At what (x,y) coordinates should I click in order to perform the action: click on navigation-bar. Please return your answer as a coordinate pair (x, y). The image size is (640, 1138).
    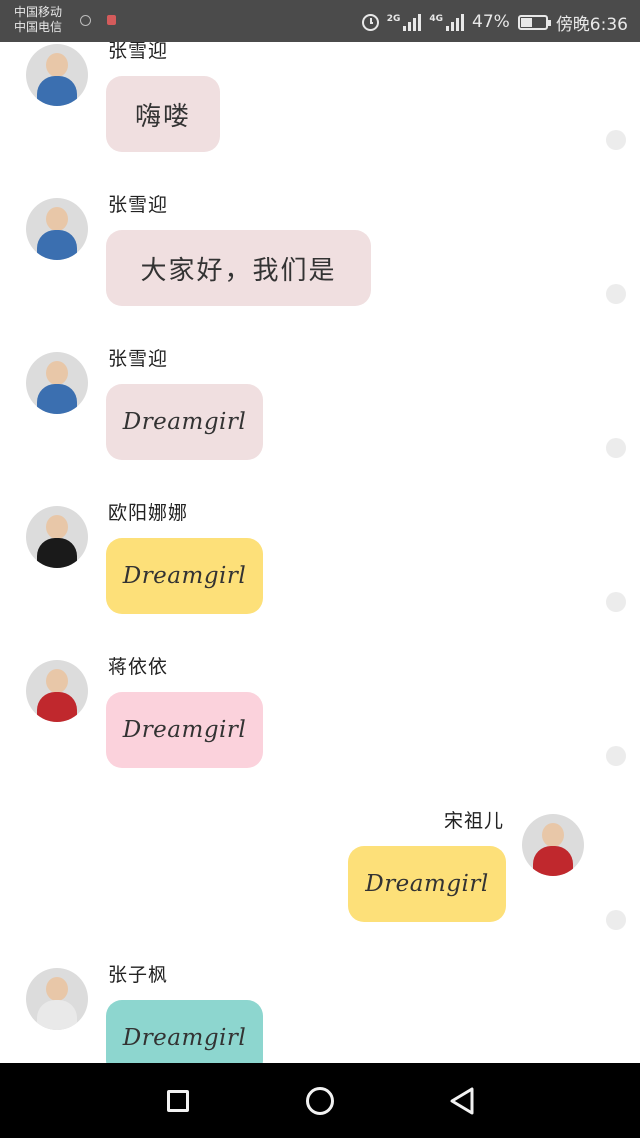
    Looking at the image, I should click on (320, 1100).